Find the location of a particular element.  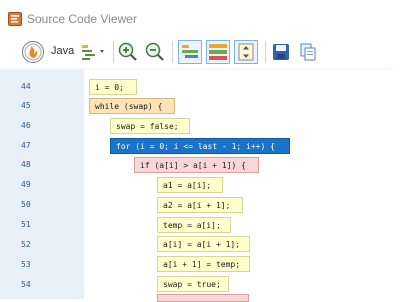

line-number: 53 is located at coordinates (26, 264).